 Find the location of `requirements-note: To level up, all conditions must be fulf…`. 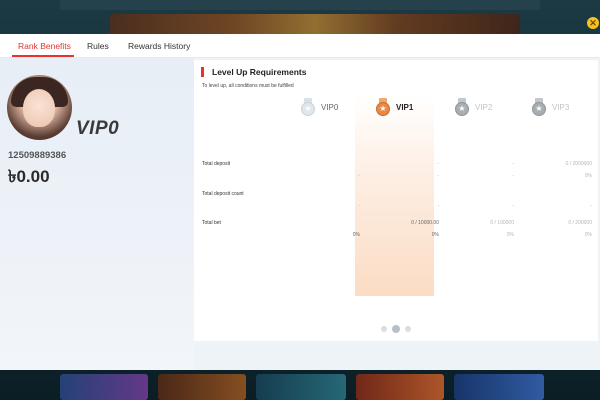

requirements-note: To level up, all conditions must be fulf… is located at coordinates (248, 86).